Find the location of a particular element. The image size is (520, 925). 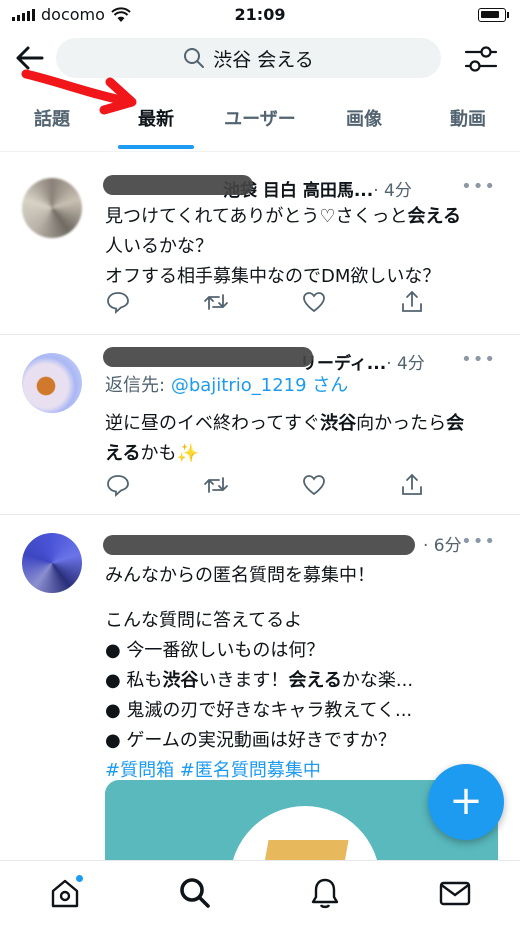

tab-latest: 最新 is located at coordinates (156, 120).